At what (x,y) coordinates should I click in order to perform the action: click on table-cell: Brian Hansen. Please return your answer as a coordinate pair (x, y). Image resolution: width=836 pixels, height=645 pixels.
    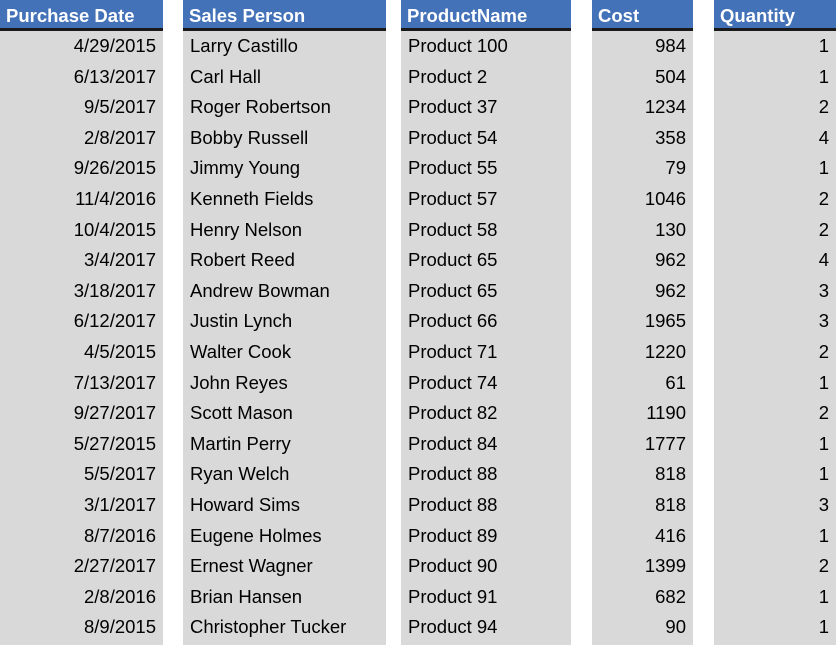
    Looking at the image, I should click on (284, 597).